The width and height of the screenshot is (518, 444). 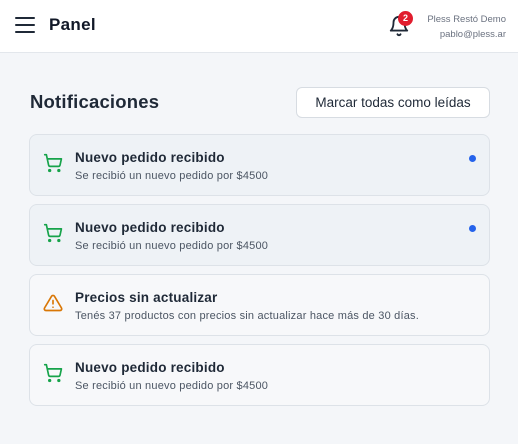 What do you see at coordinates (466, 27) in the screenshot?
I see `user-info: Pless Restó Demo pablo@pless.ar` at bounding box center [466, 27].